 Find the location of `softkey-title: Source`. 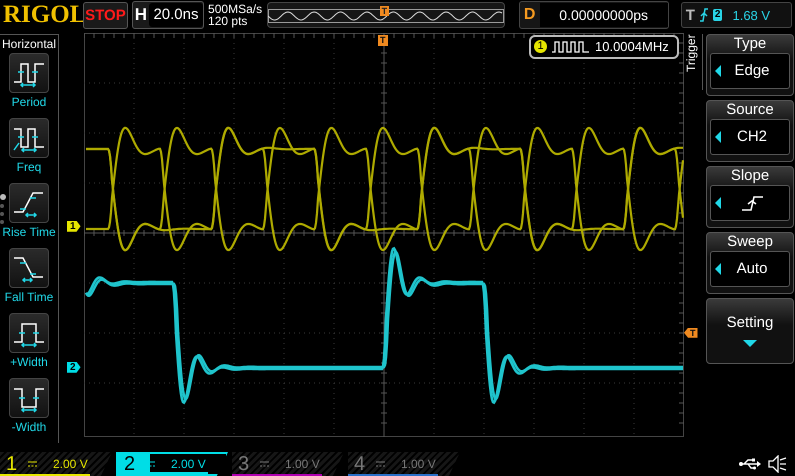

softkey-title: Source is located at coordinates (750, 109).